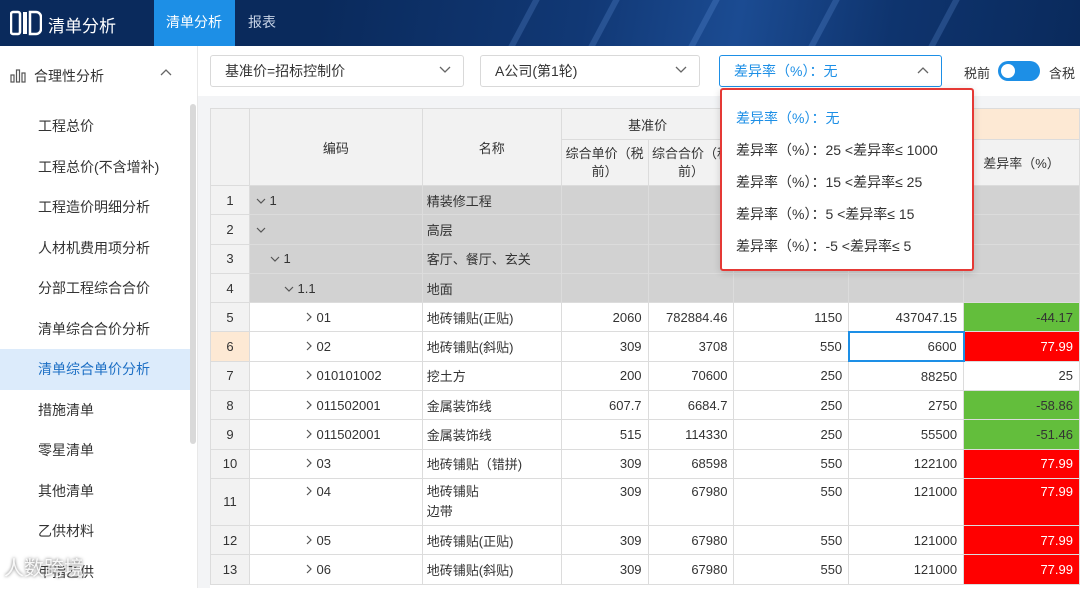  Describe the element at coordinates (691, 375) in the screenshot. I see `base-total-cell: 70600` at that location.